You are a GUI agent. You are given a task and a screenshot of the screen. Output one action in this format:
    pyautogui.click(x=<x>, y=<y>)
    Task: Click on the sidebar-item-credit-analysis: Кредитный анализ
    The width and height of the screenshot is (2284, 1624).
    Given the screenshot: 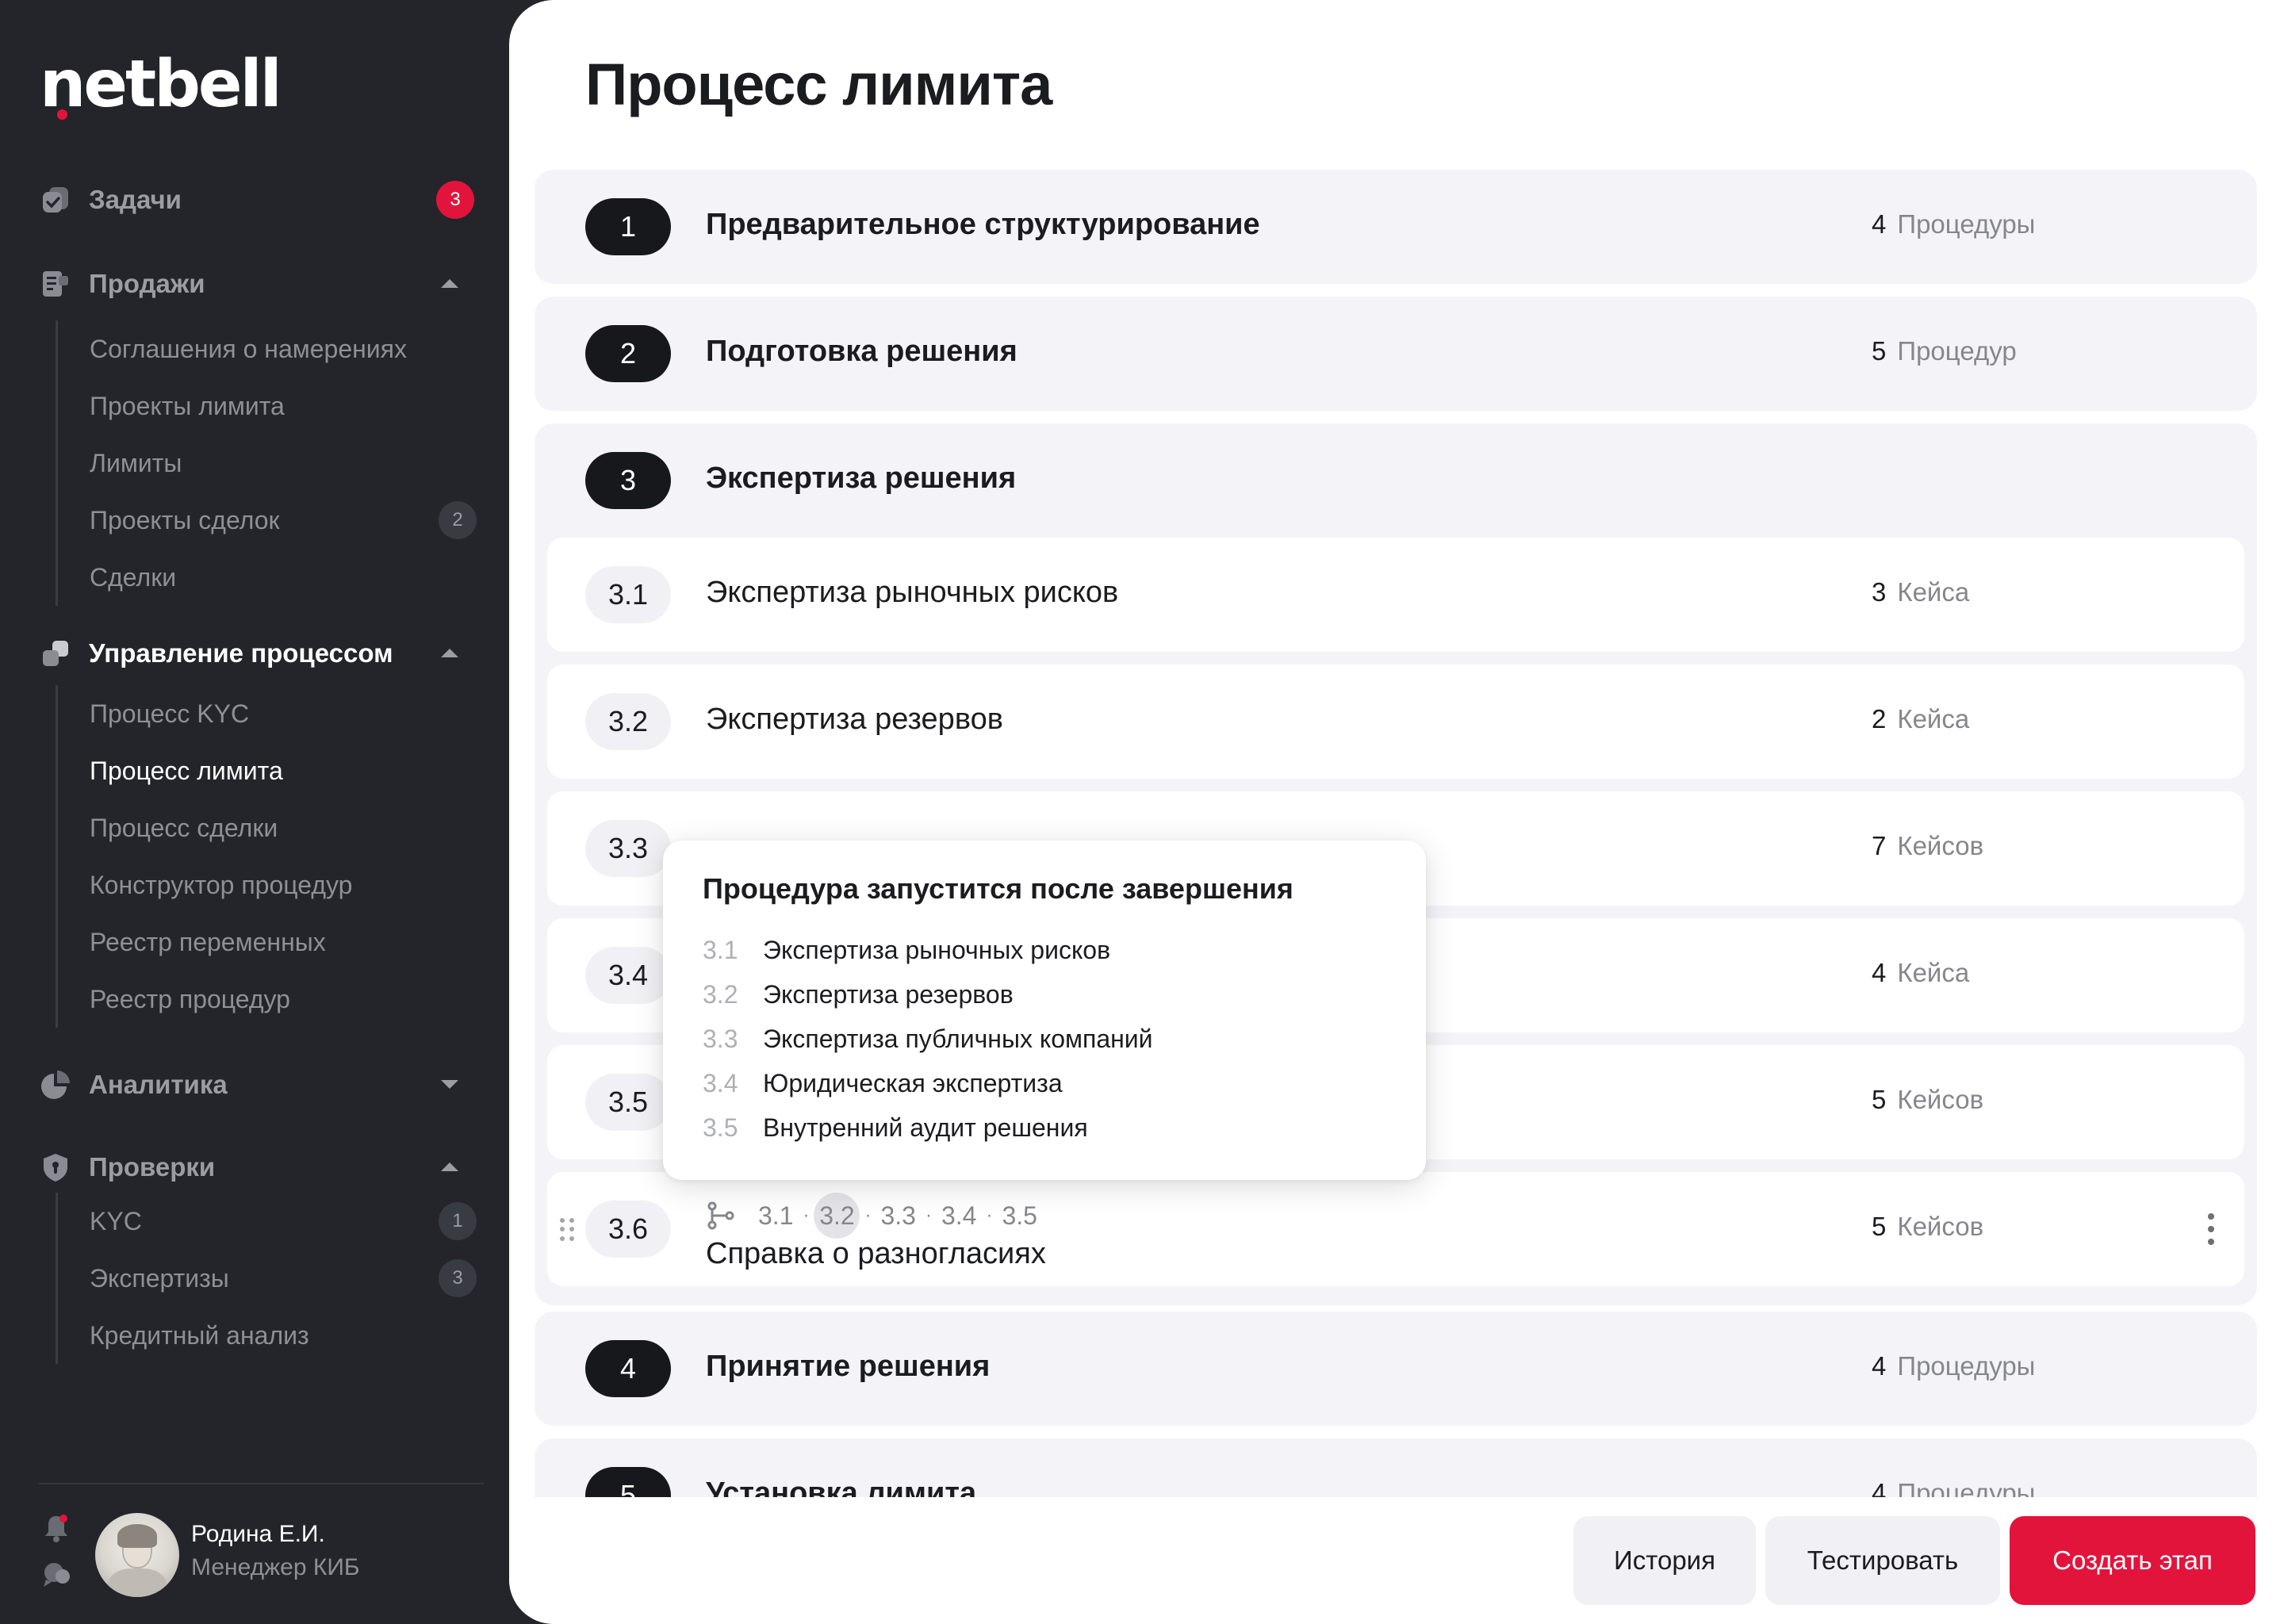 What is the action you would take?
    pyautogui.click(x=267, y=1335)
    